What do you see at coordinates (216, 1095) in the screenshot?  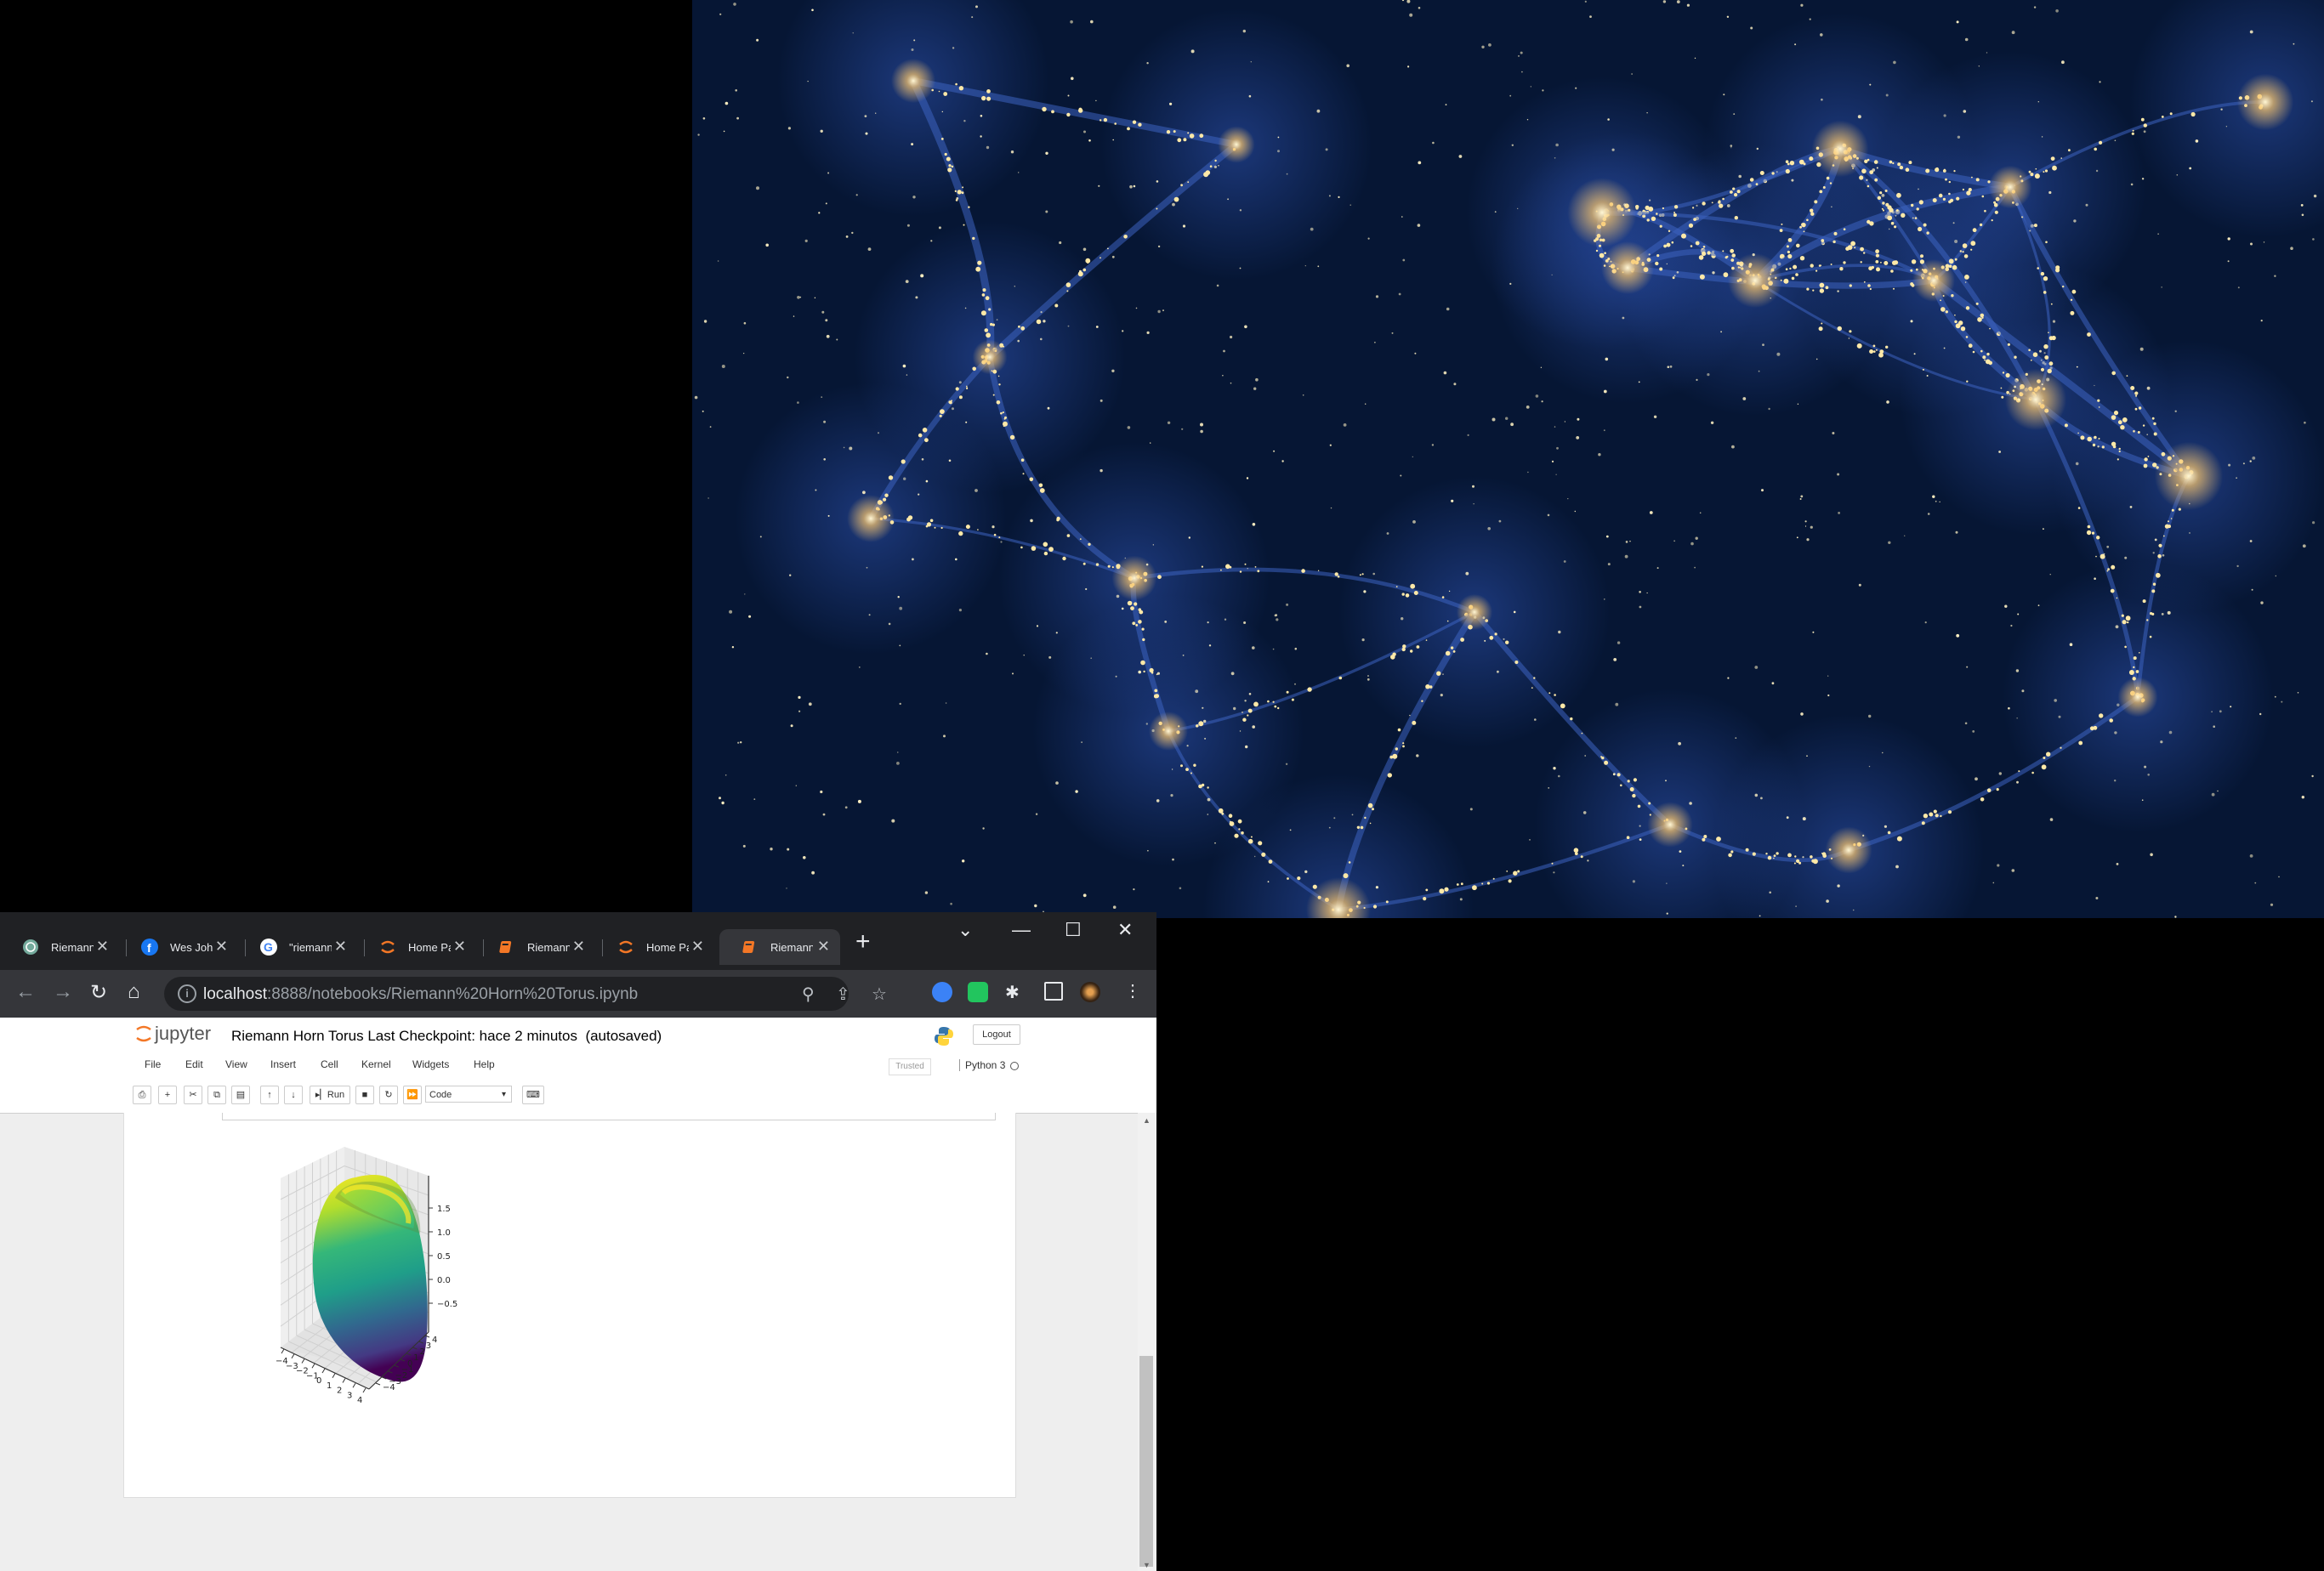 I see `copy-icon: ⧉` at bounding box center [216, 1095].